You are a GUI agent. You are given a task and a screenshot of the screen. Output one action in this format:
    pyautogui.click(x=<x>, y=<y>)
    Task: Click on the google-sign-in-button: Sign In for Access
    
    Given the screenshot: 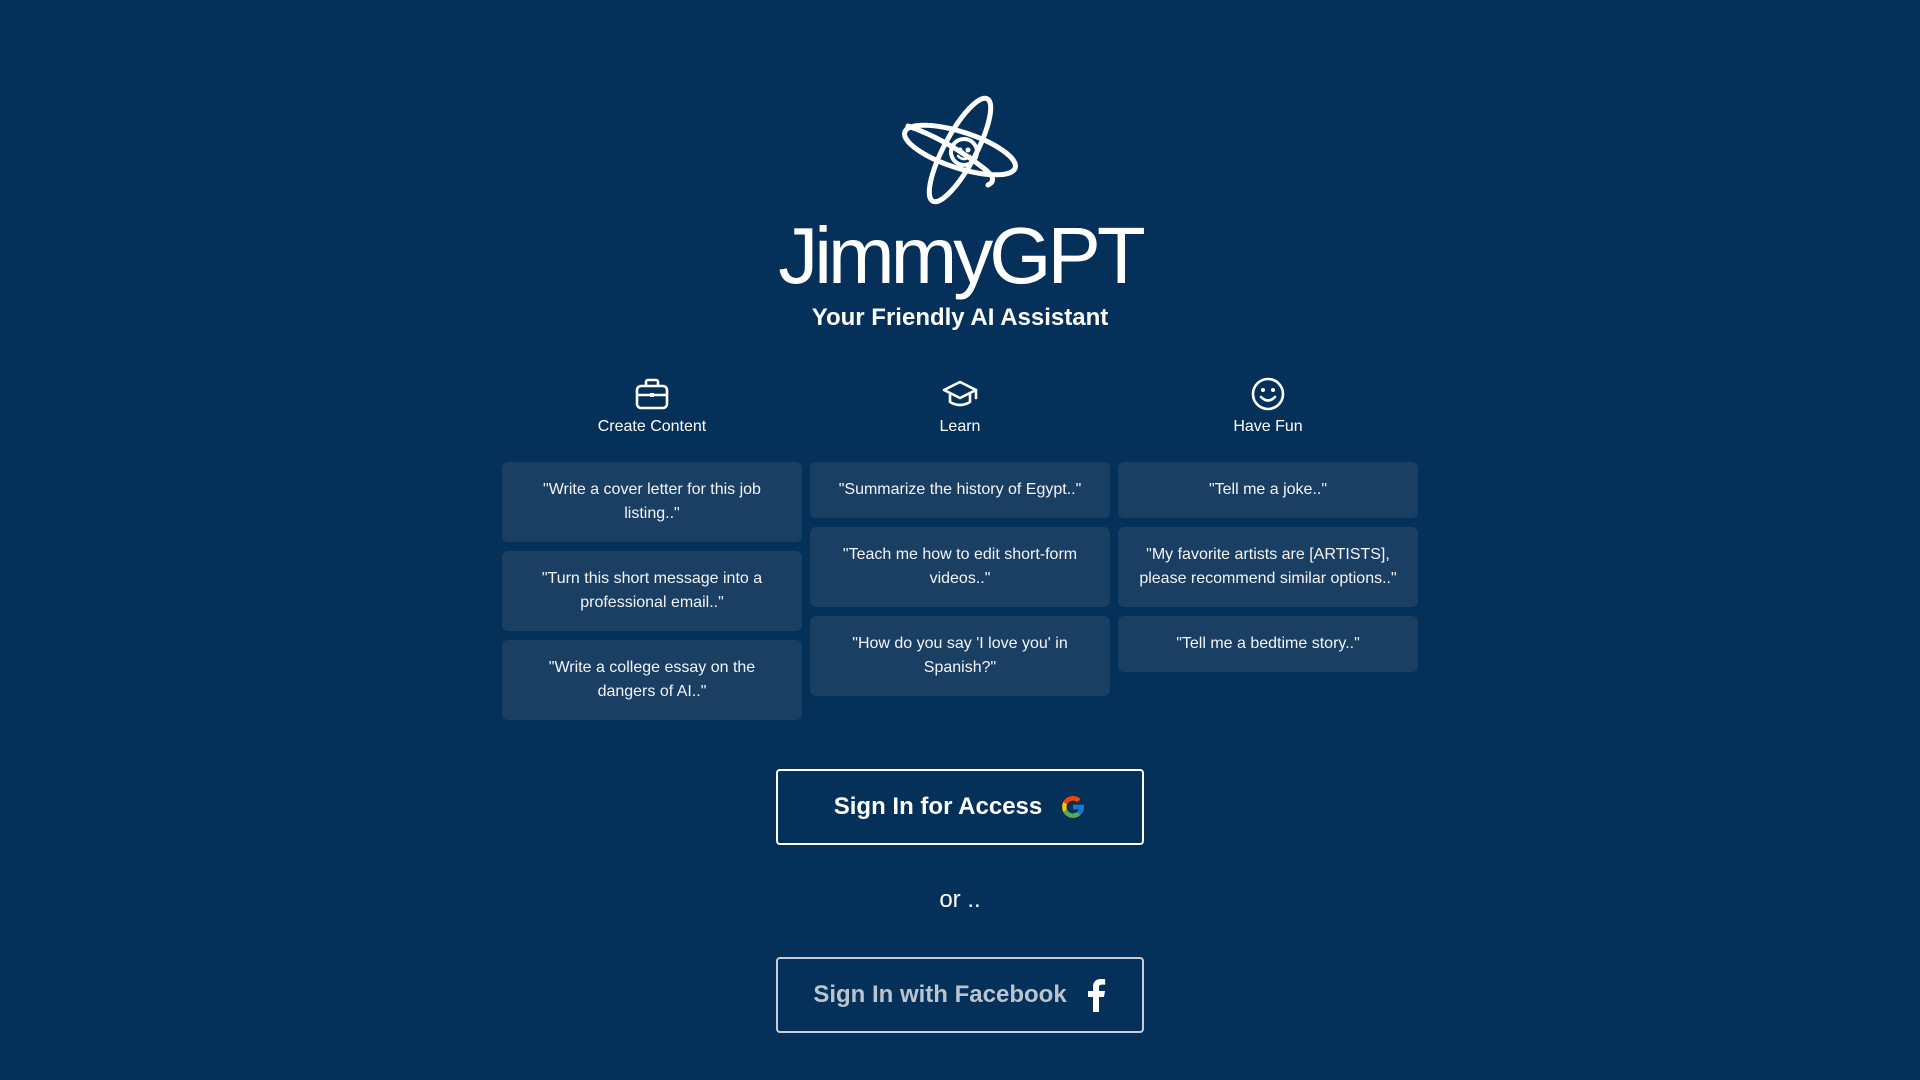 What is the action you would take?
    pyautogui.click(x=960, y=807)
    